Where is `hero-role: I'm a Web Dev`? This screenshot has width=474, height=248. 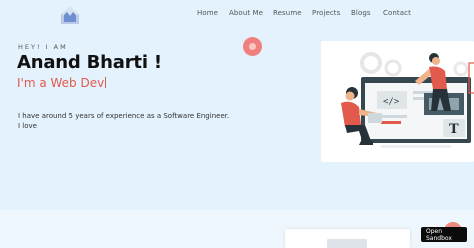
hero-role: I'm a Web Dev is located at coordinates (62, 83).